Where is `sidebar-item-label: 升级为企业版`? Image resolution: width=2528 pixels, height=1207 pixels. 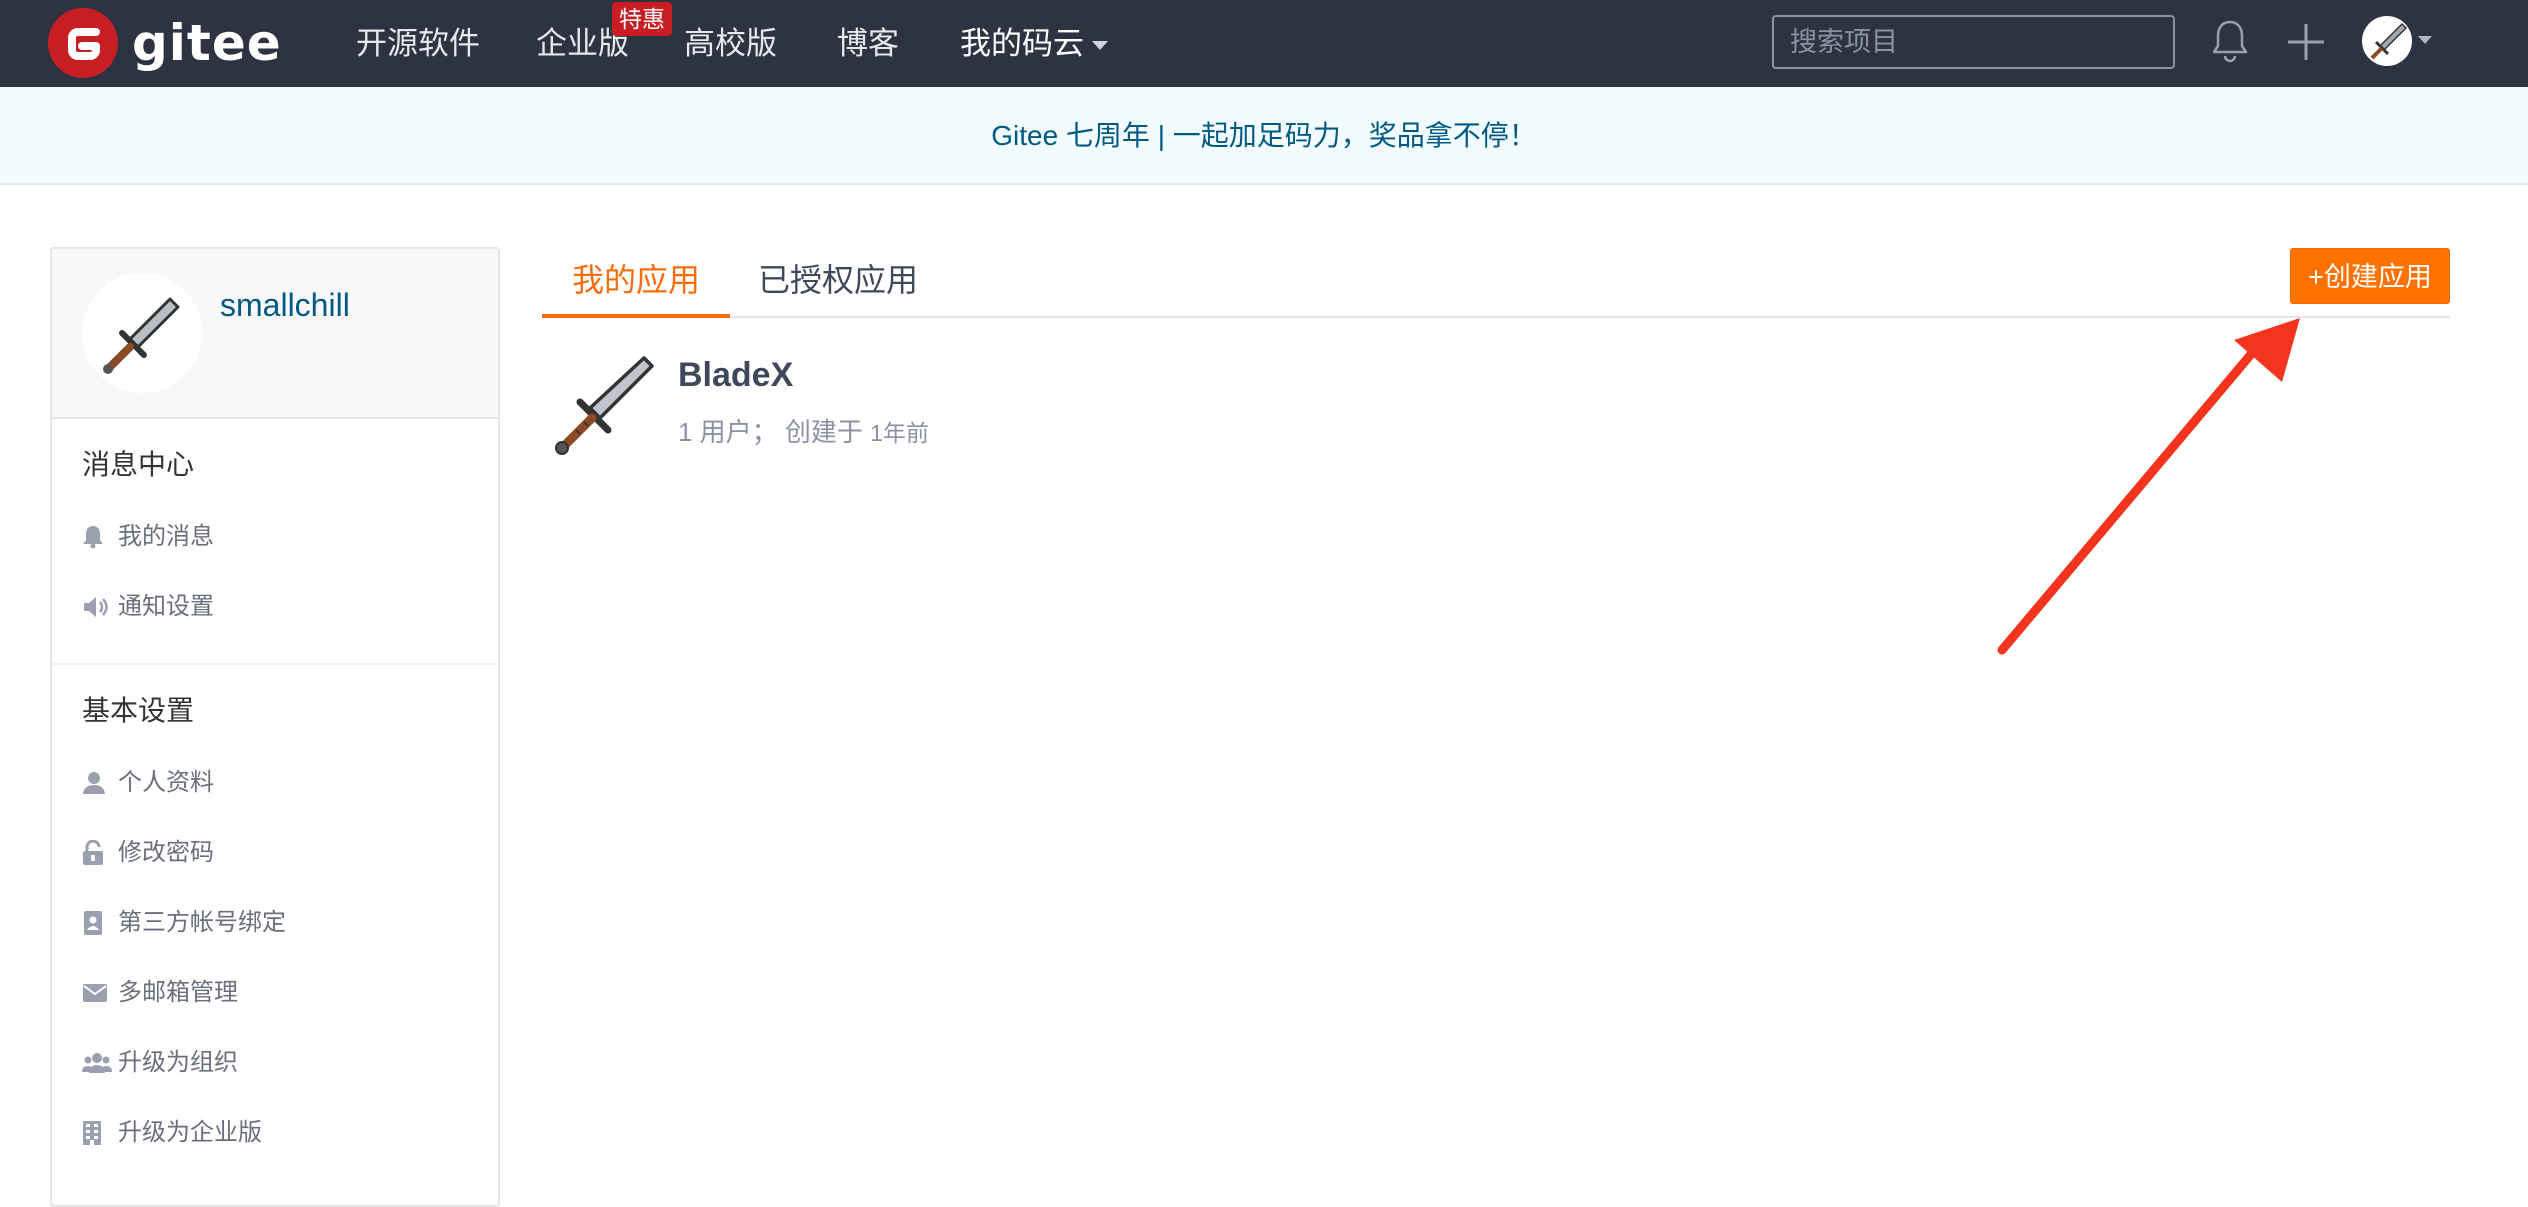
sidebar-item-label: 升级为企业版 is located at coordinates (190, 1132).